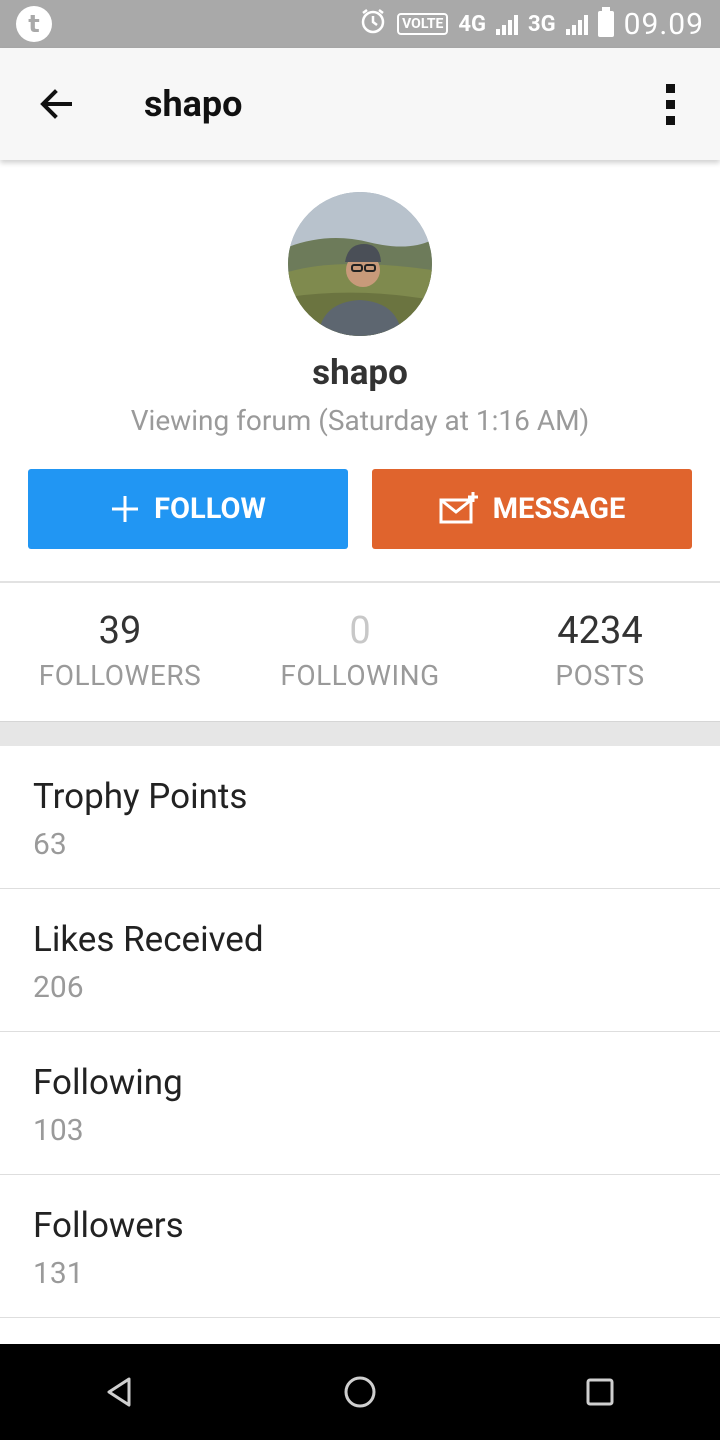 This screenshot has height=1440, width=720. Describe the element at coordinates (34, 24) in the screenshot. I see `app-notification-icon: t` at that location.